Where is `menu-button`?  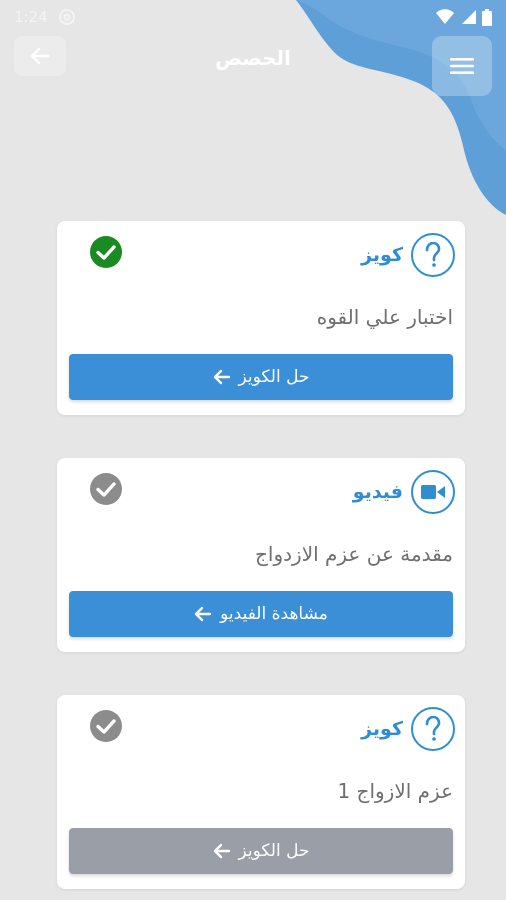
menu-button is located at coordinates (462, 66).